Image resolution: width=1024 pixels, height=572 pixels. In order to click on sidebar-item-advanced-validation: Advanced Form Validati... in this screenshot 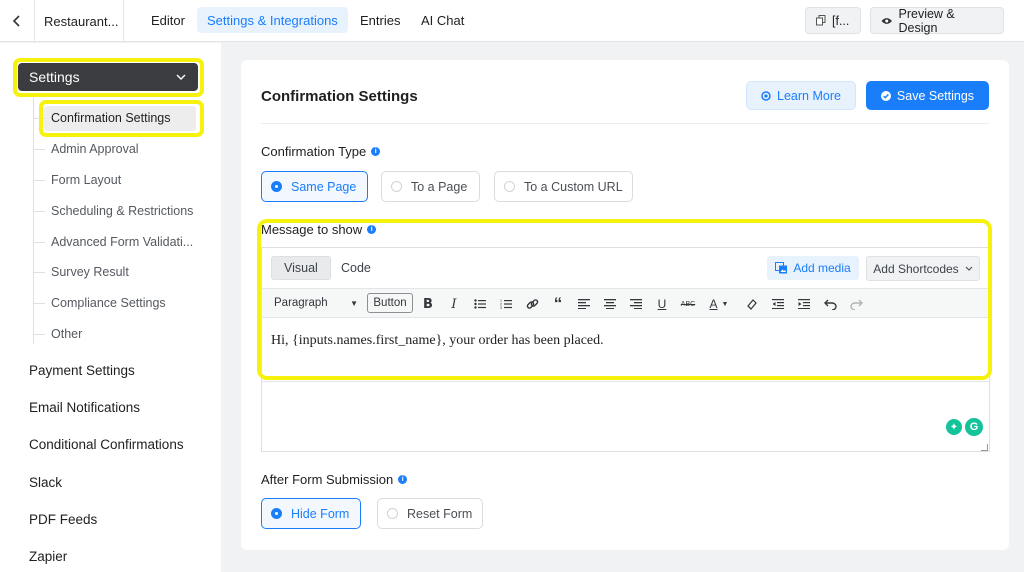, I will do `click(113, 242)`.